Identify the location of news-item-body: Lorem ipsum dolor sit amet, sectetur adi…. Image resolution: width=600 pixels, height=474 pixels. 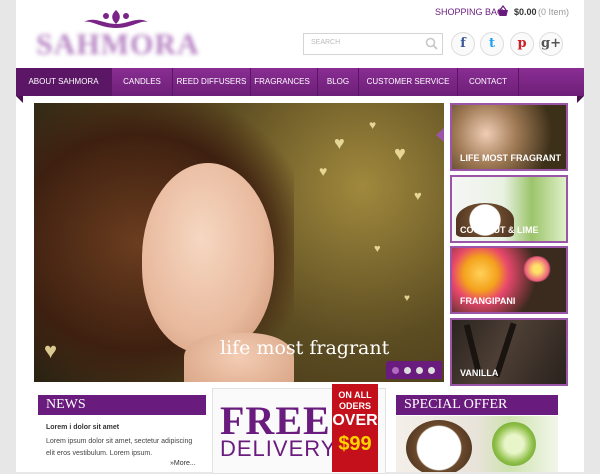
(119, 447).